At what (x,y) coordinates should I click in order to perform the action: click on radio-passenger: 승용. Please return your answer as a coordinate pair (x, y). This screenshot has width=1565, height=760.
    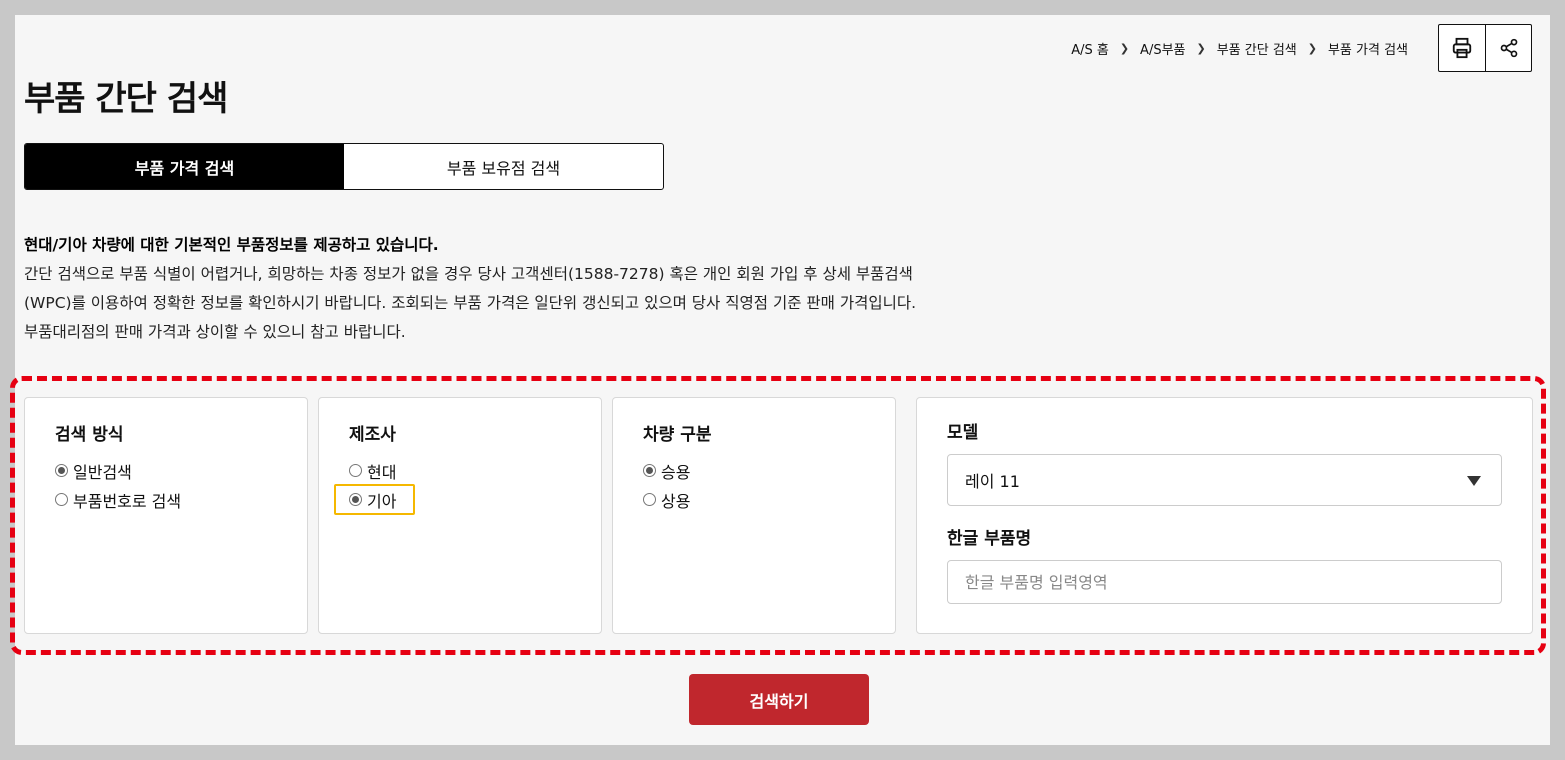
    Looking at the image, I should click on (666, 470).